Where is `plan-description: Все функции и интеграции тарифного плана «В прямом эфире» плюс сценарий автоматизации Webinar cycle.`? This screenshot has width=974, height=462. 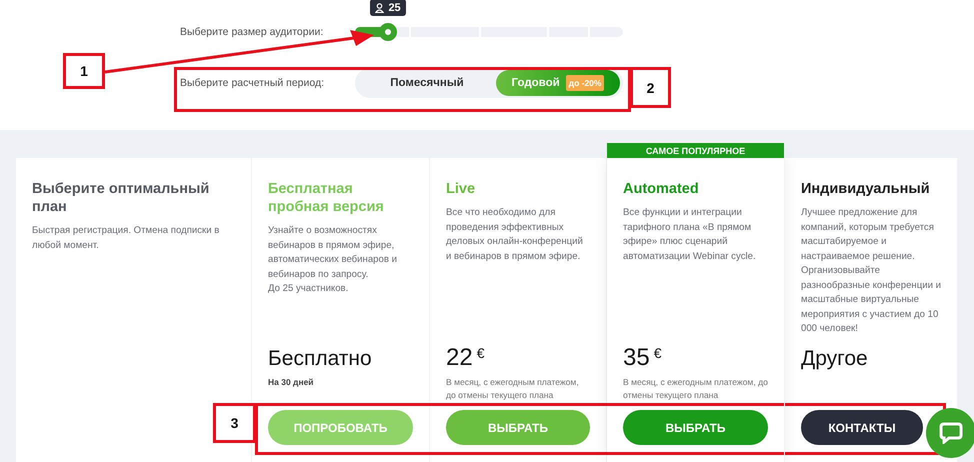
plan-description: Все функции и интеграции тарифного плана «В прямом эфире» плюс сценарий автоматизации Webinar cycle. is located at coordinates (690, 235).